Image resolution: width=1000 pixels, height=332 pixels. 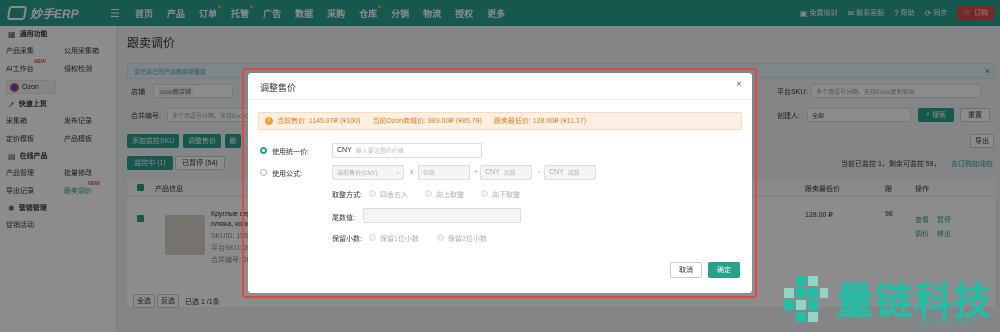 I want to click on close-icon: ×, so click(x=739, y=84).